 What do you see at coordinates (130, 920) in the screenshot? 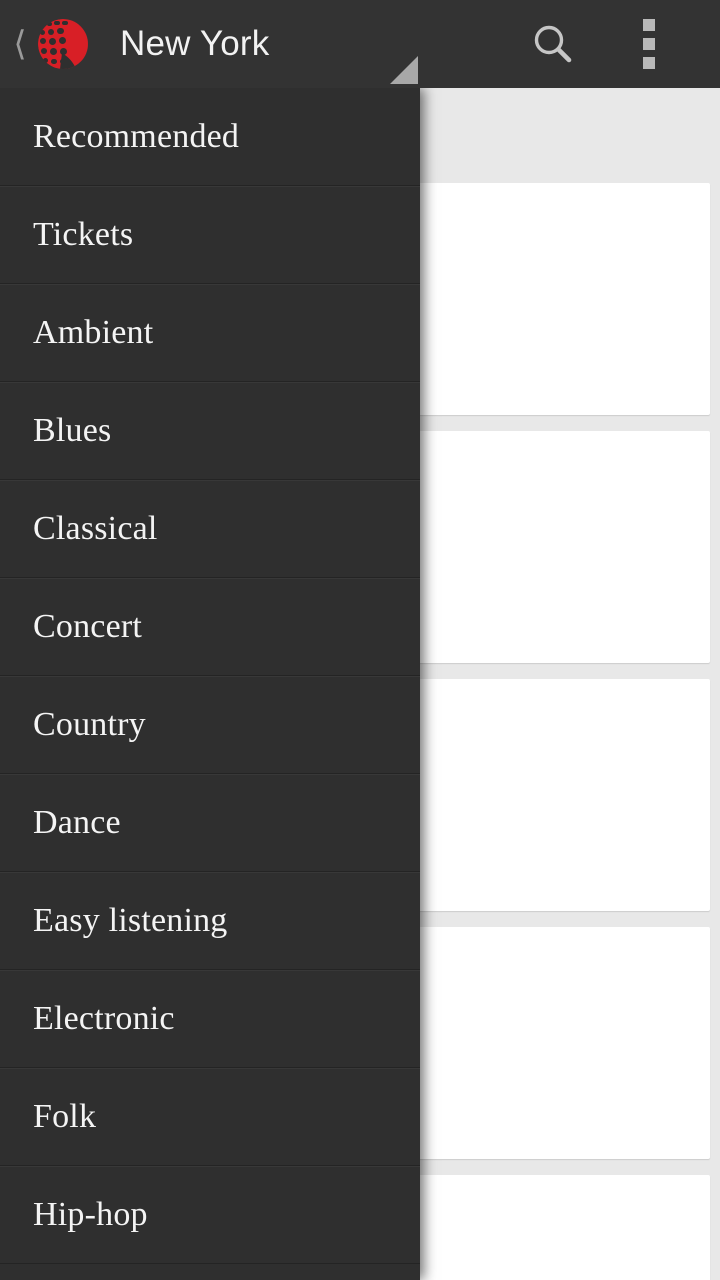
I see `drawer-item-label: Easy listening` at bounding box center [130, 920].